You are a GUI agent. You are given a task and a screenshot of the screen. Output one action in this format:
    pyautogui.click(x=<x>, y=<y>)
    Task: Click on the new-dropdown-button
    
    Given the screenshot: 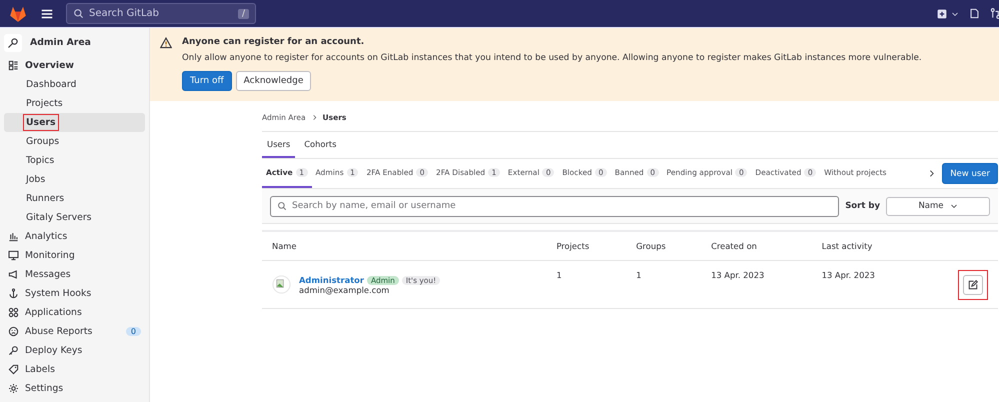 What is the action you would take?
    pyautogui.click(x=948, y=13)
    